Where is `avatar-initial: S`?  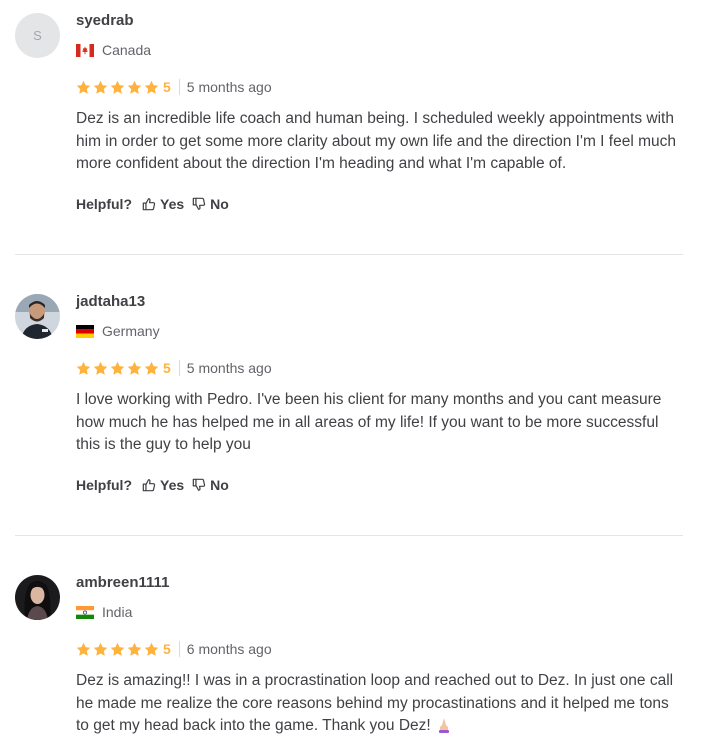
avatar-initial: S is located at coordinates (37, 35).